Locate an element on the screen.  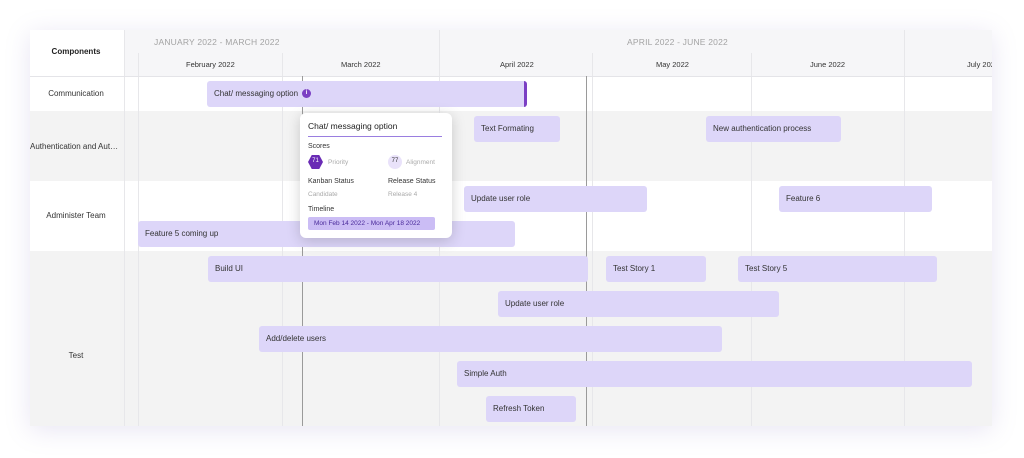
bar-text-formating: Text Formating is located at coordinates (517, 129).